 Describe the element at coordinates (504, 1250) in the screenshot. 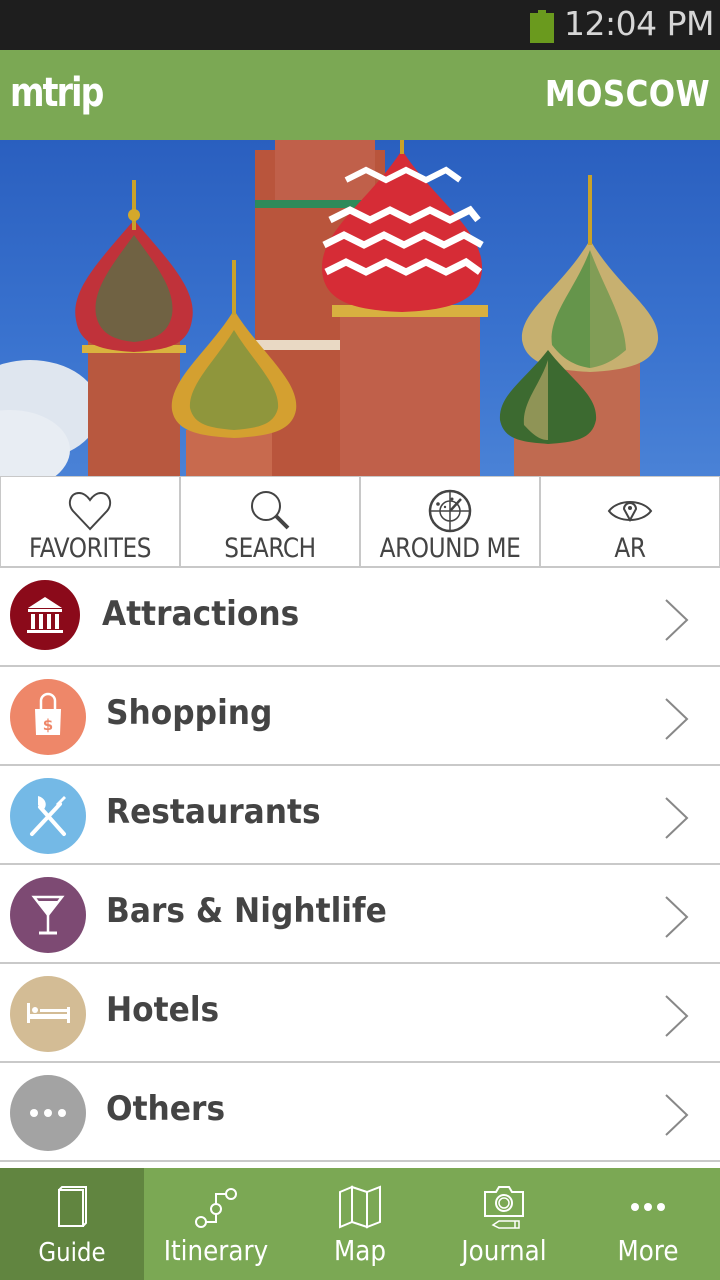

I see `tab-label: Journal` at that location.